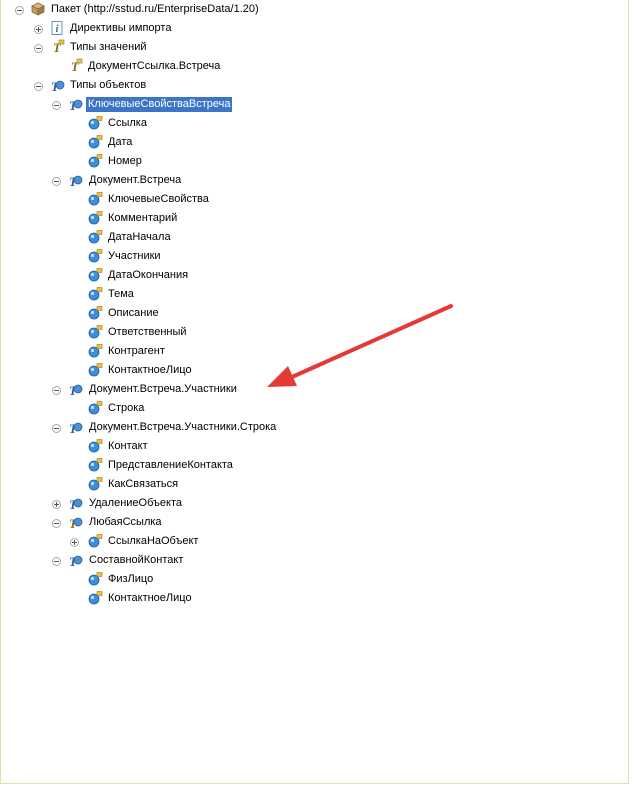 The height and width of the screenshot is (787, 636). I want to click on annotation-arrow, so click(360, 345).